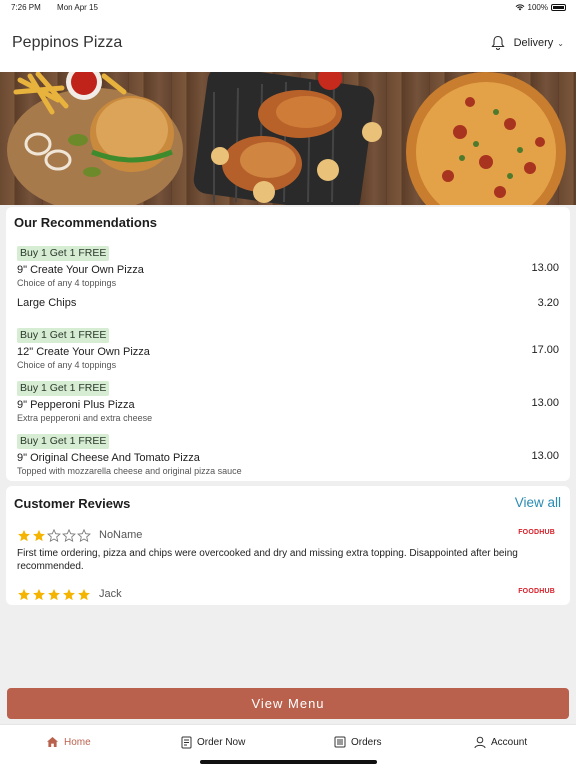 The height and width of the screenshot is (768, 576). I want to click on status-date: Mon Apr 15, so click(77, 7).